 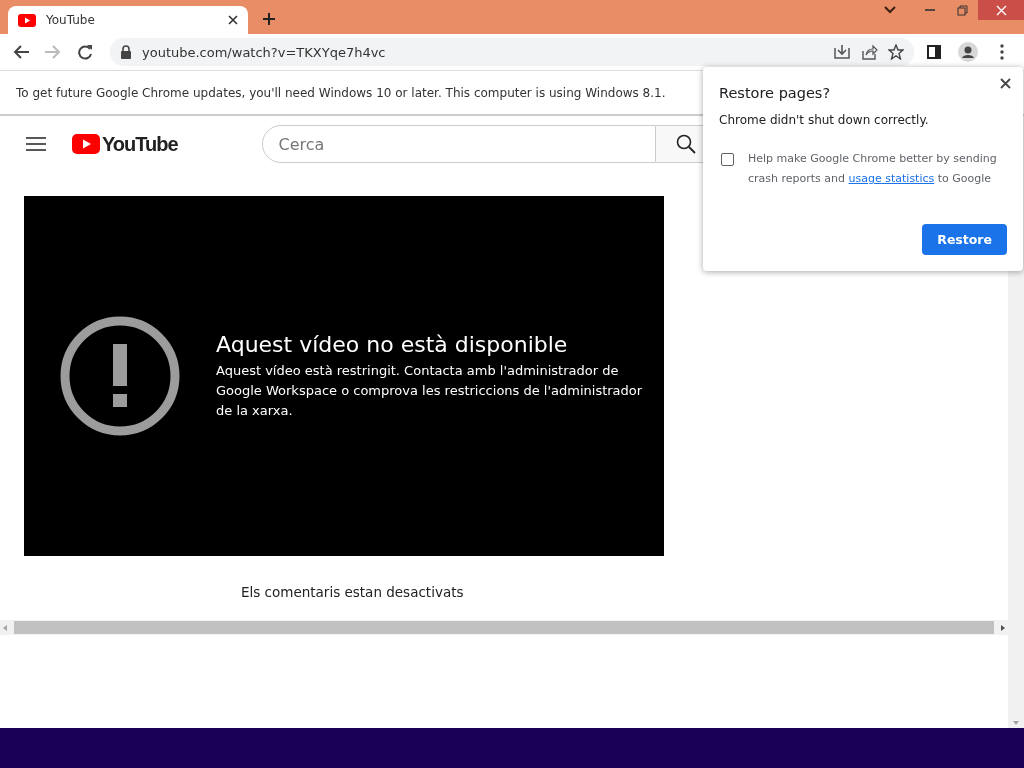 I want to click on browser-tab: YouTube, so click(x=128, y=20).